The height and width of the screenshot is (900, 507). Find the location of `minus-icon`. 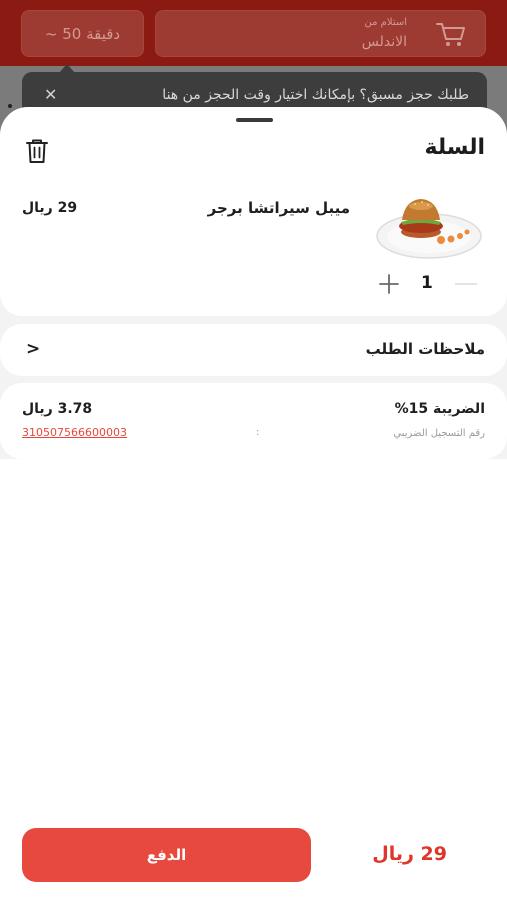

minus-icon is located at coordinates (466, 284).